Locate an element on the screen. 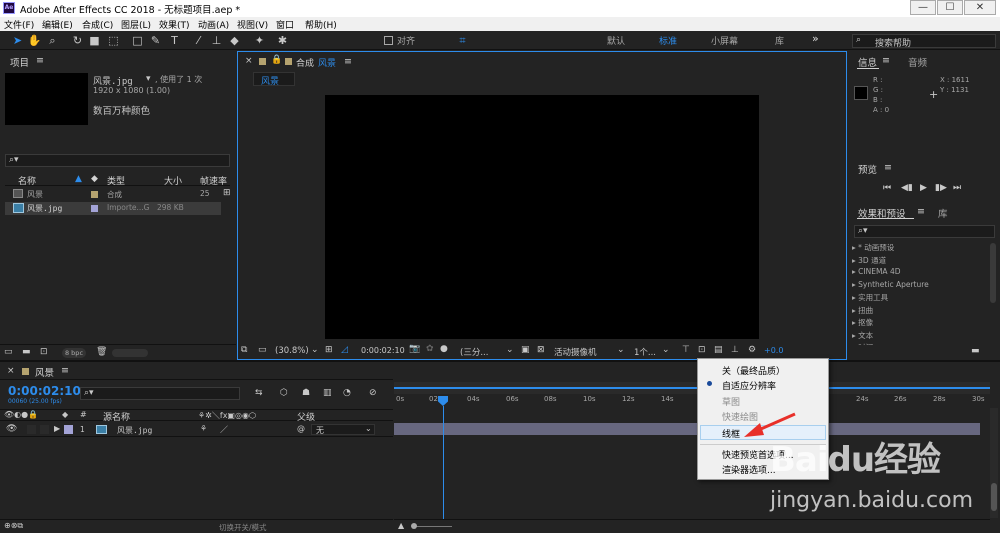 The width and height of the screenshot is (1000, 533). table-row: 风景.jpg Importe...G 298 KB is located at coordinates (113, 208).